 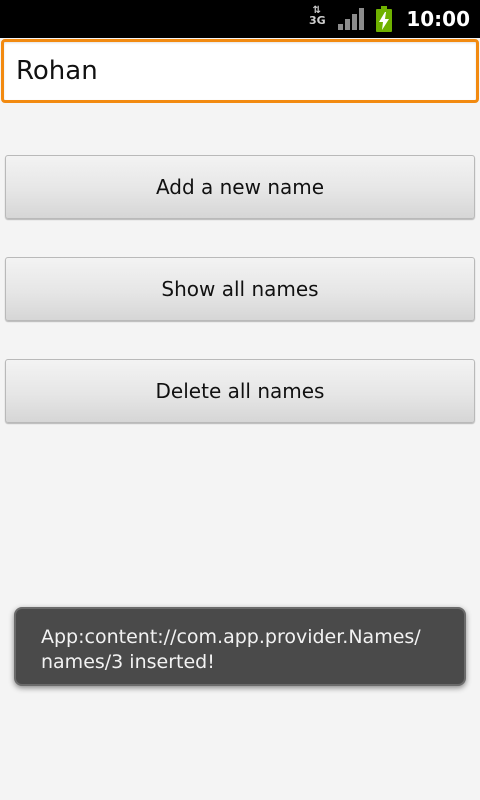 I want to click on status-clock: 10:00, so click(x=438, y=19).